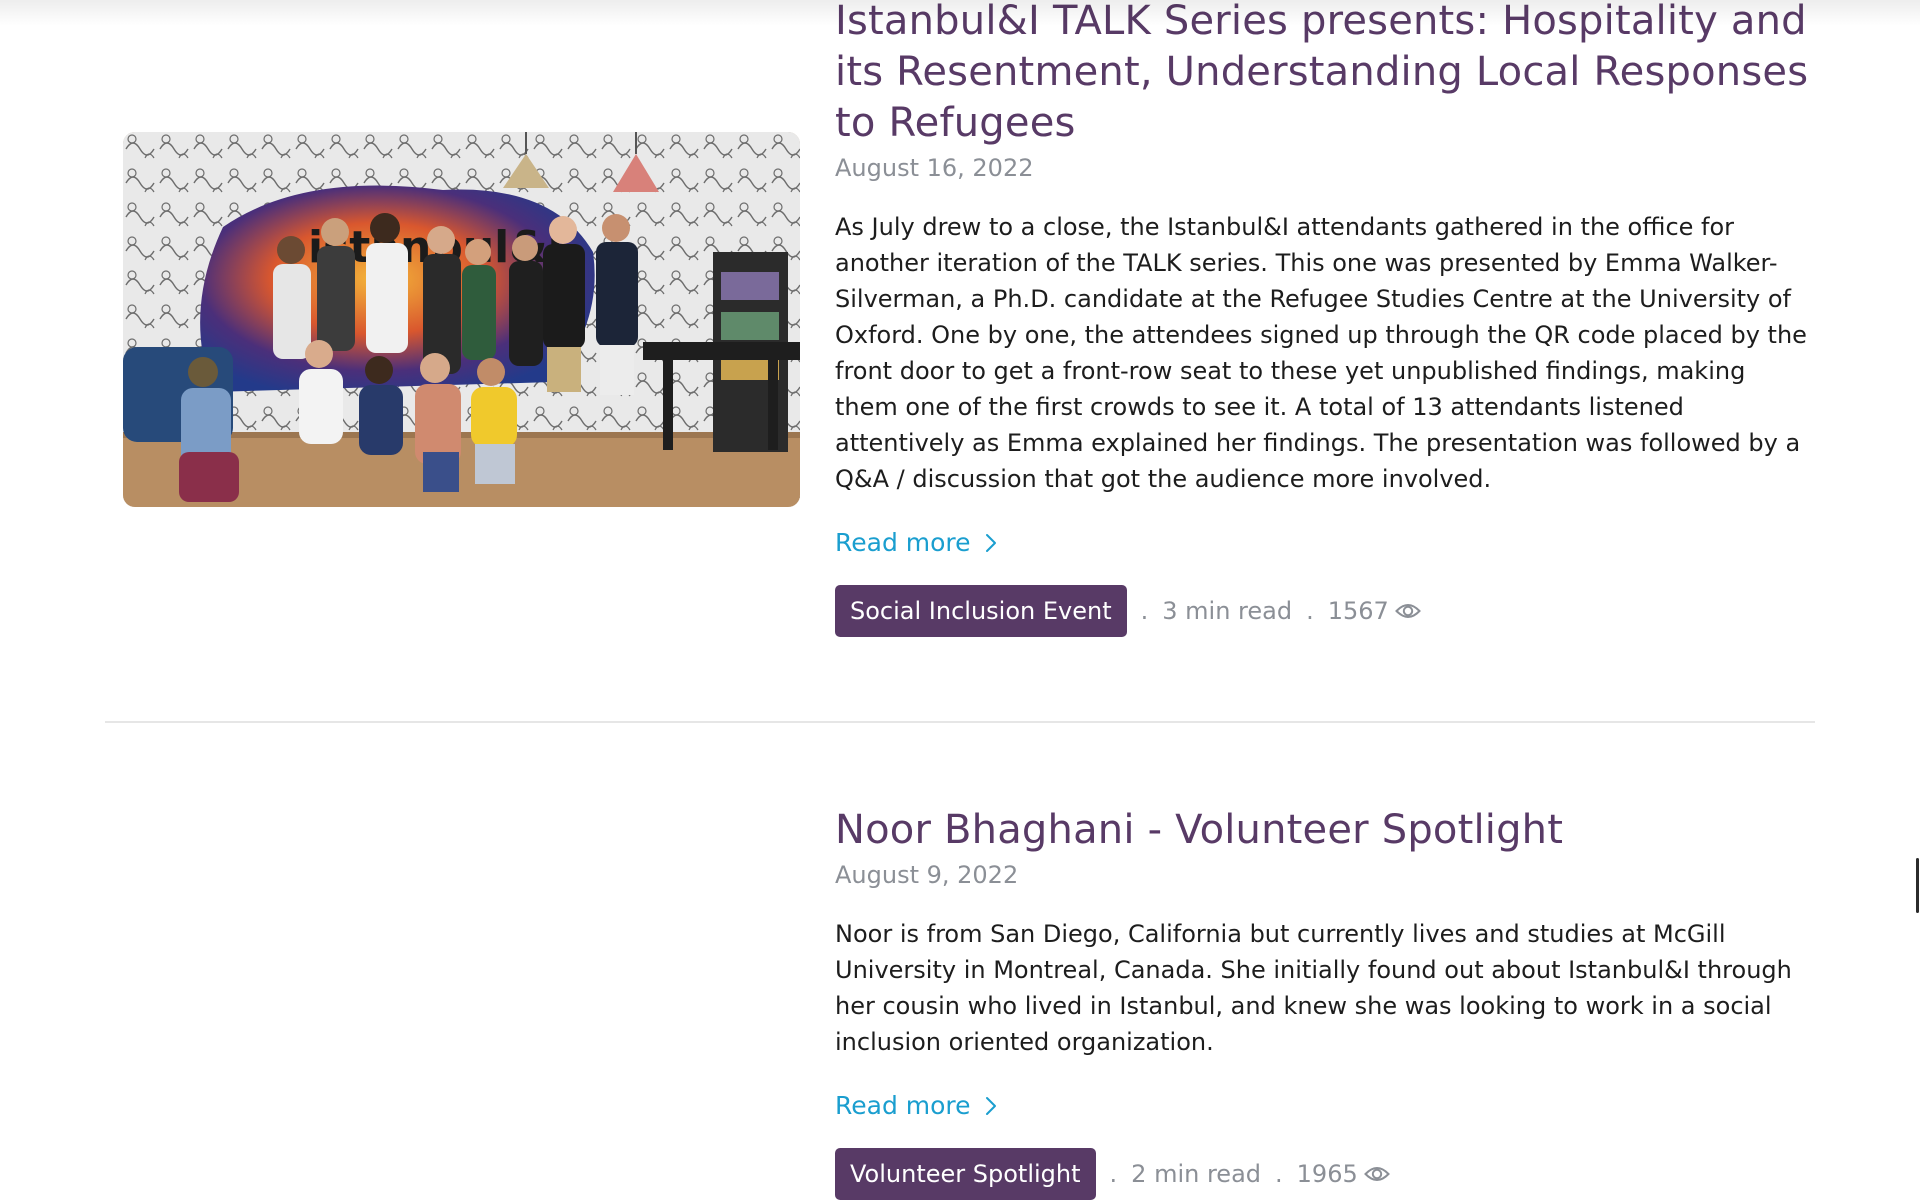 This screenshot has height=1200, width=1920. I want to click on category-tag: Volunteer Spotlight, so click(965, 1174).